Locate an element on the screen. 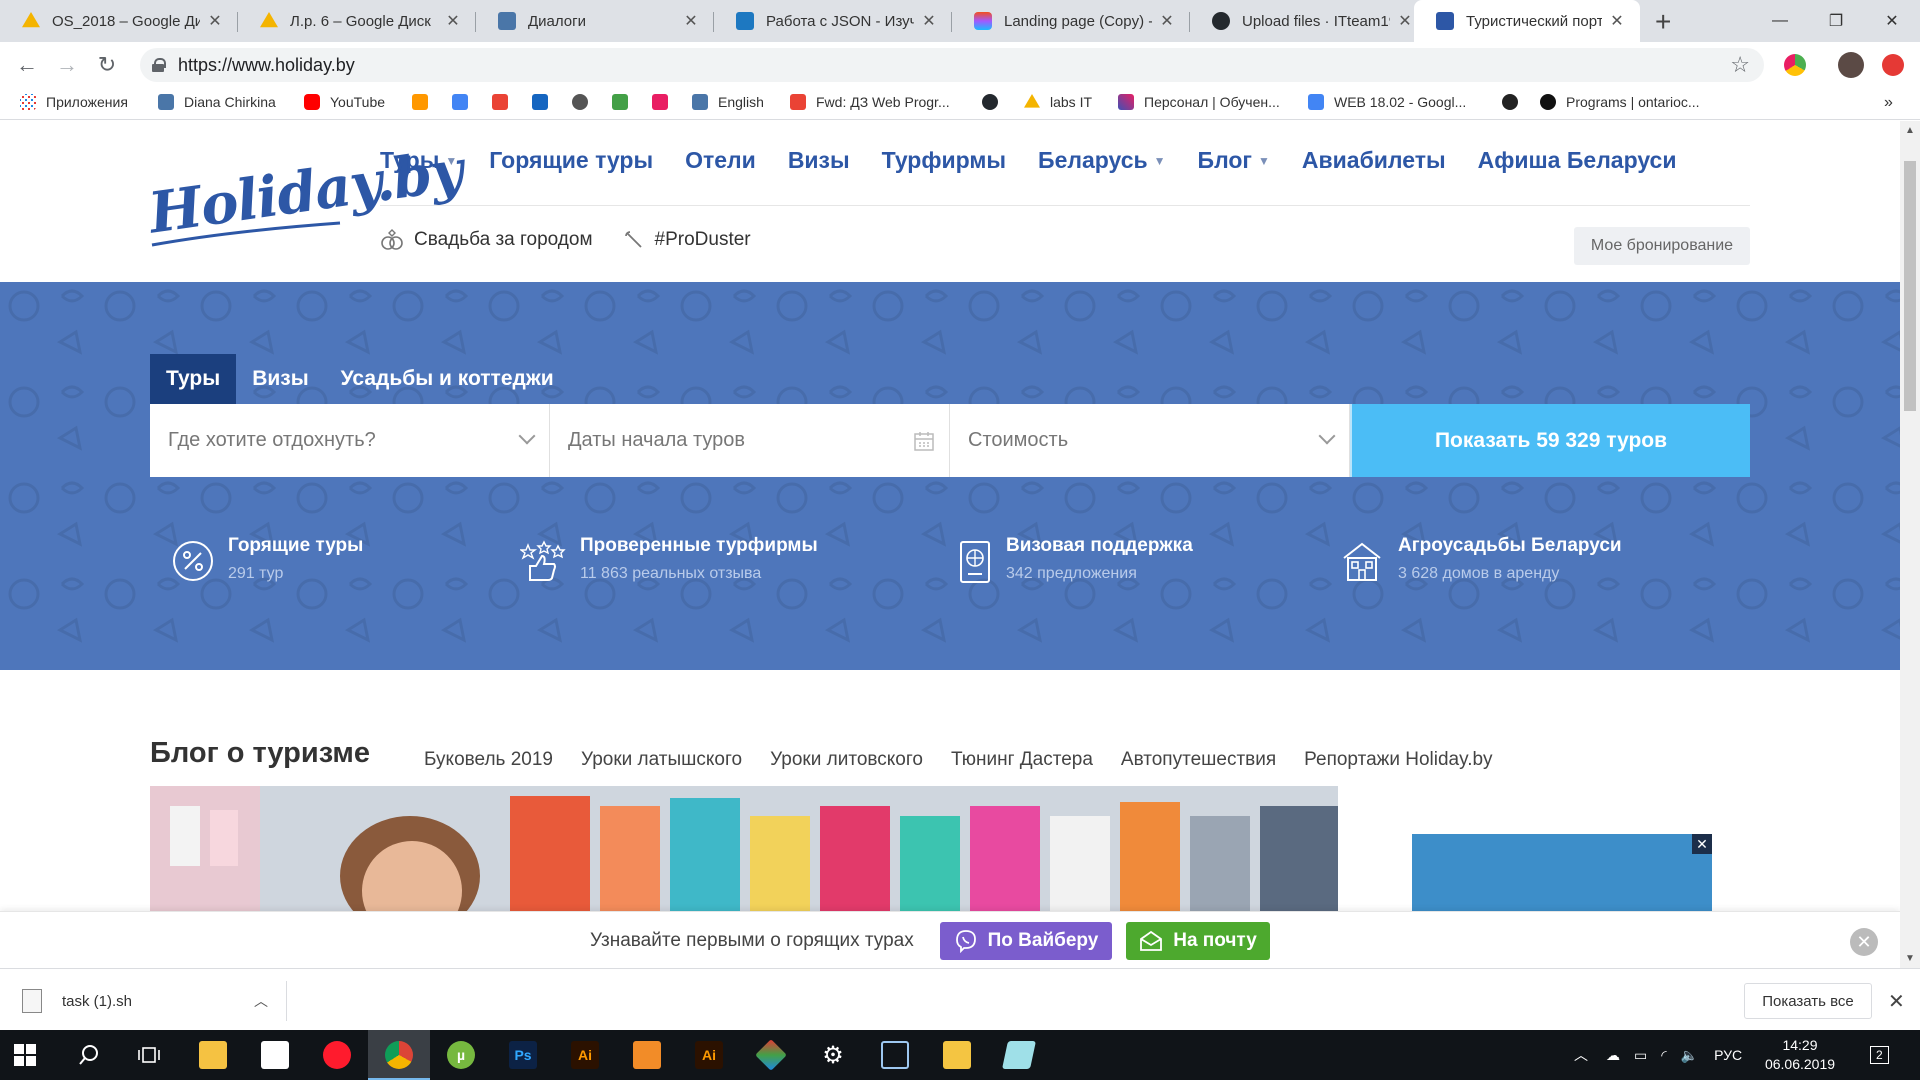 The image size is (1920, 1080). bookmark-item: labs IT is located at coordinates (1058, 102).